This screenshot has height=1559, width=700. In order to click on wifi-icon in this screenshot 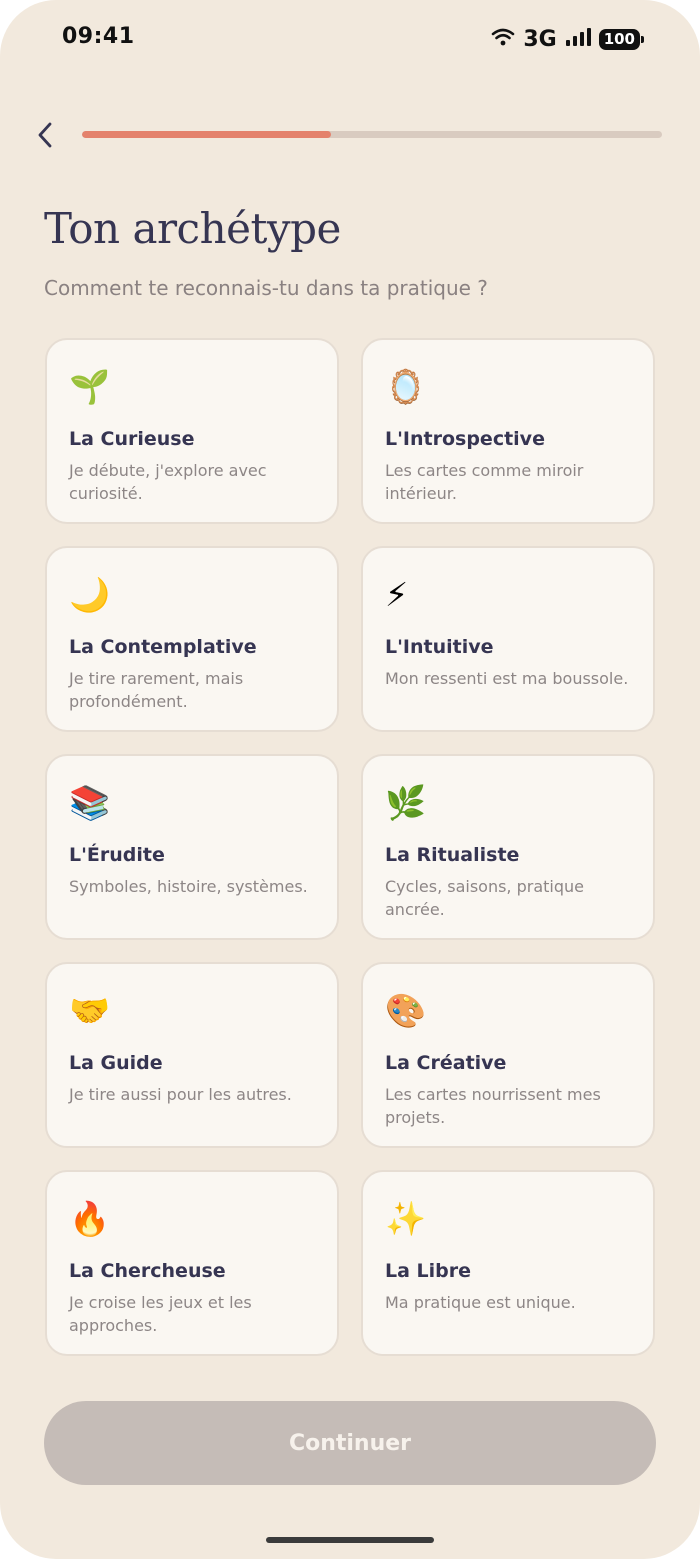, I will do `click(503, 39)`.